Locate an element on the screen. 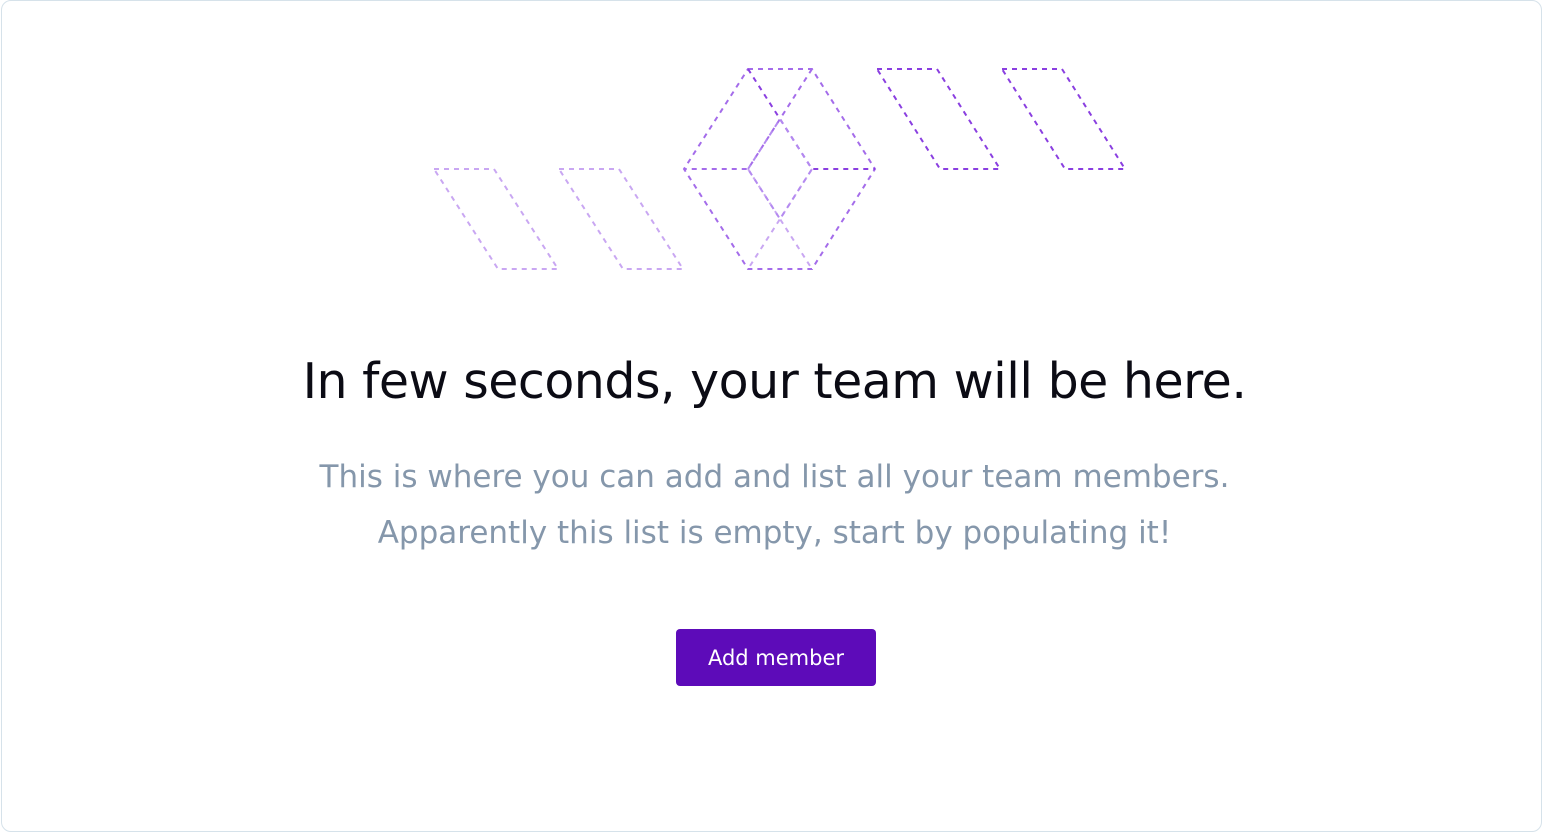  team-illustration is located at coordinates (779, 169).